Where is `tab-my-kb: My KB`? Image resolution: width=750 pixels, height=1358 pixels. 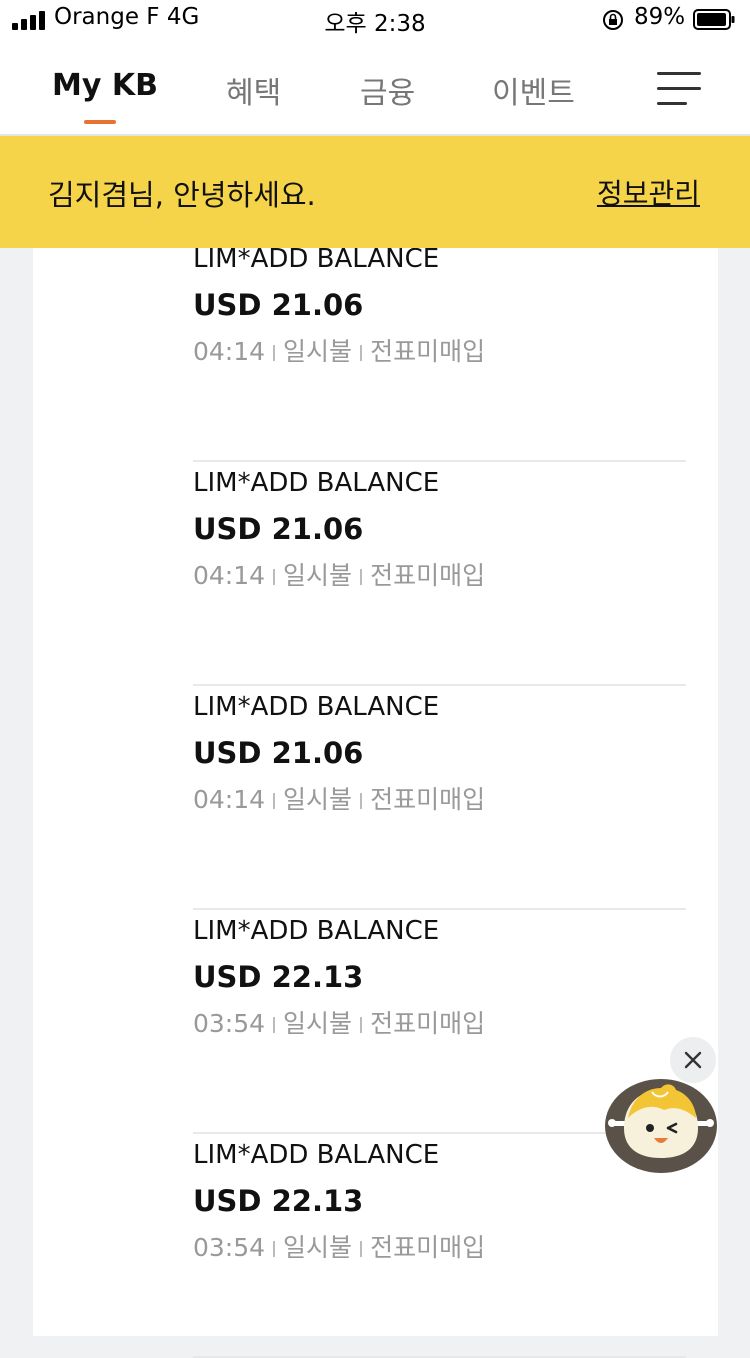 tab-my-kb: My KB is located at coordinates (105, 85).